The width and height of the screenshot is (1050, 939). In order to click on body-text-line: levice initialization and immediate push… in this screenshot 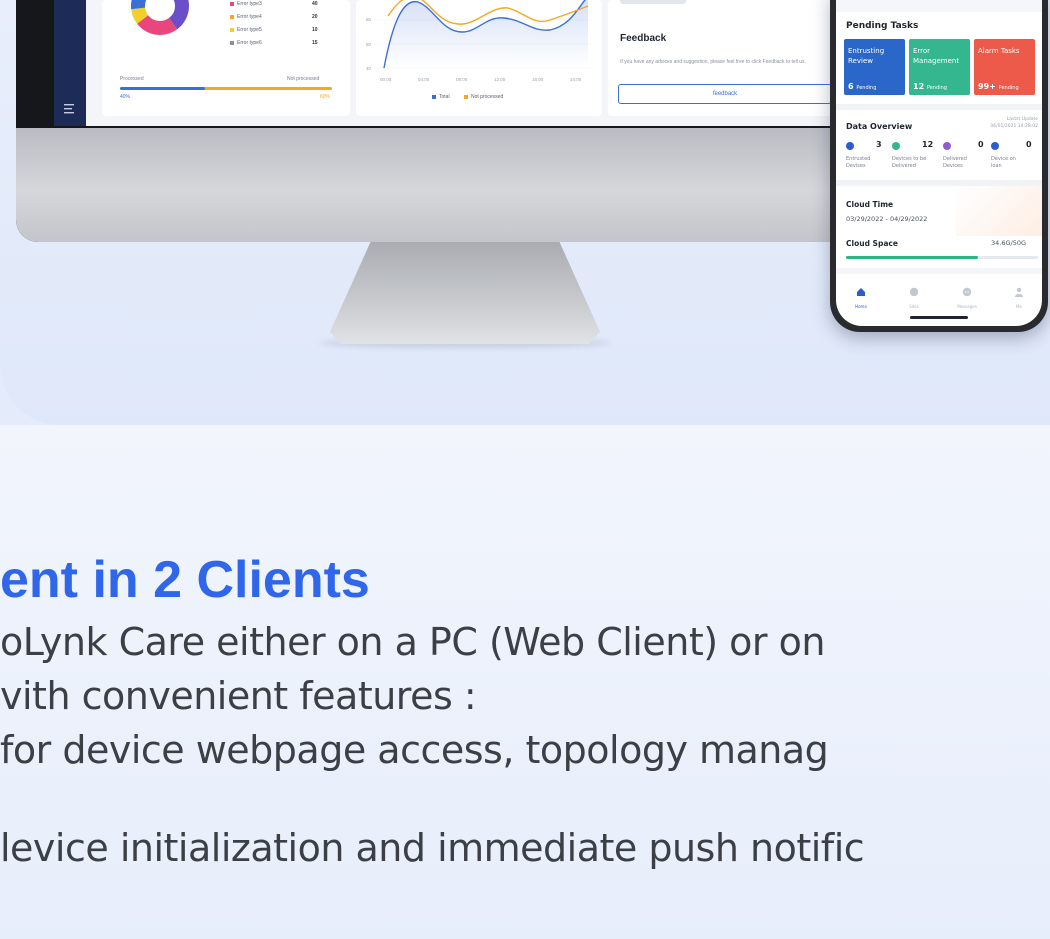, I will do `click(432, 848)`.